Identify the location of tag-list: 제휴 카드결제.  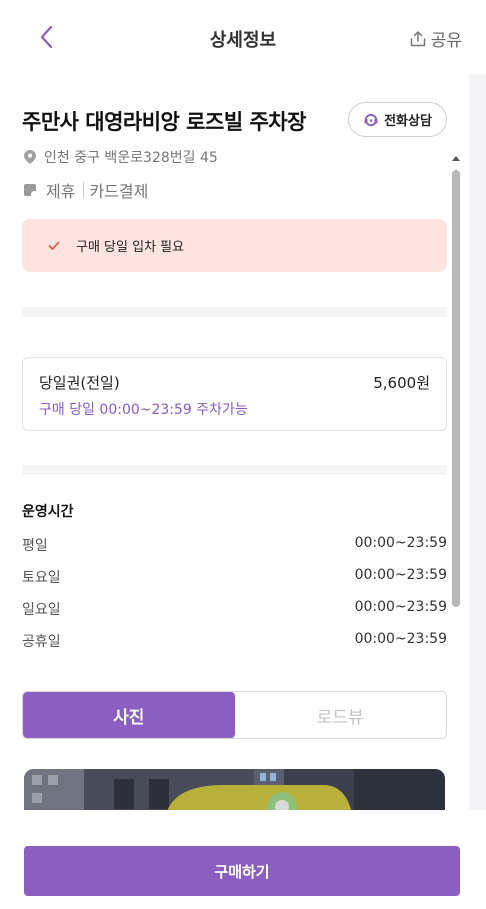
(86, 190).